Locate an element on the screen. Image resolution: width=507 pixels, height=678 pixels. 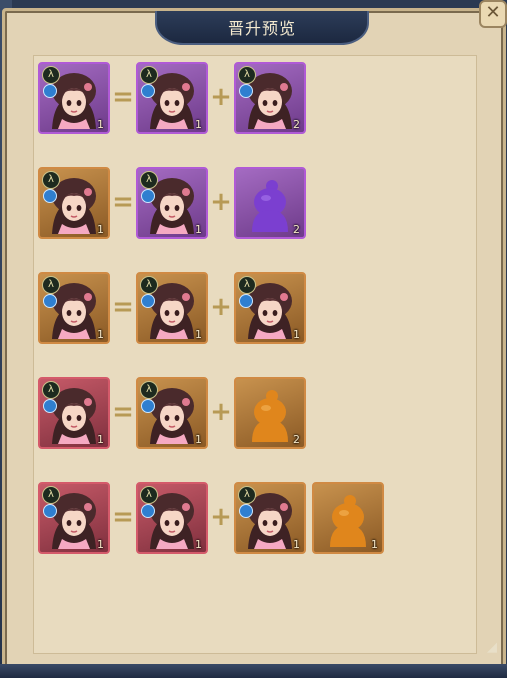
hero-card: λ2 is located at coordinates (270, 98).